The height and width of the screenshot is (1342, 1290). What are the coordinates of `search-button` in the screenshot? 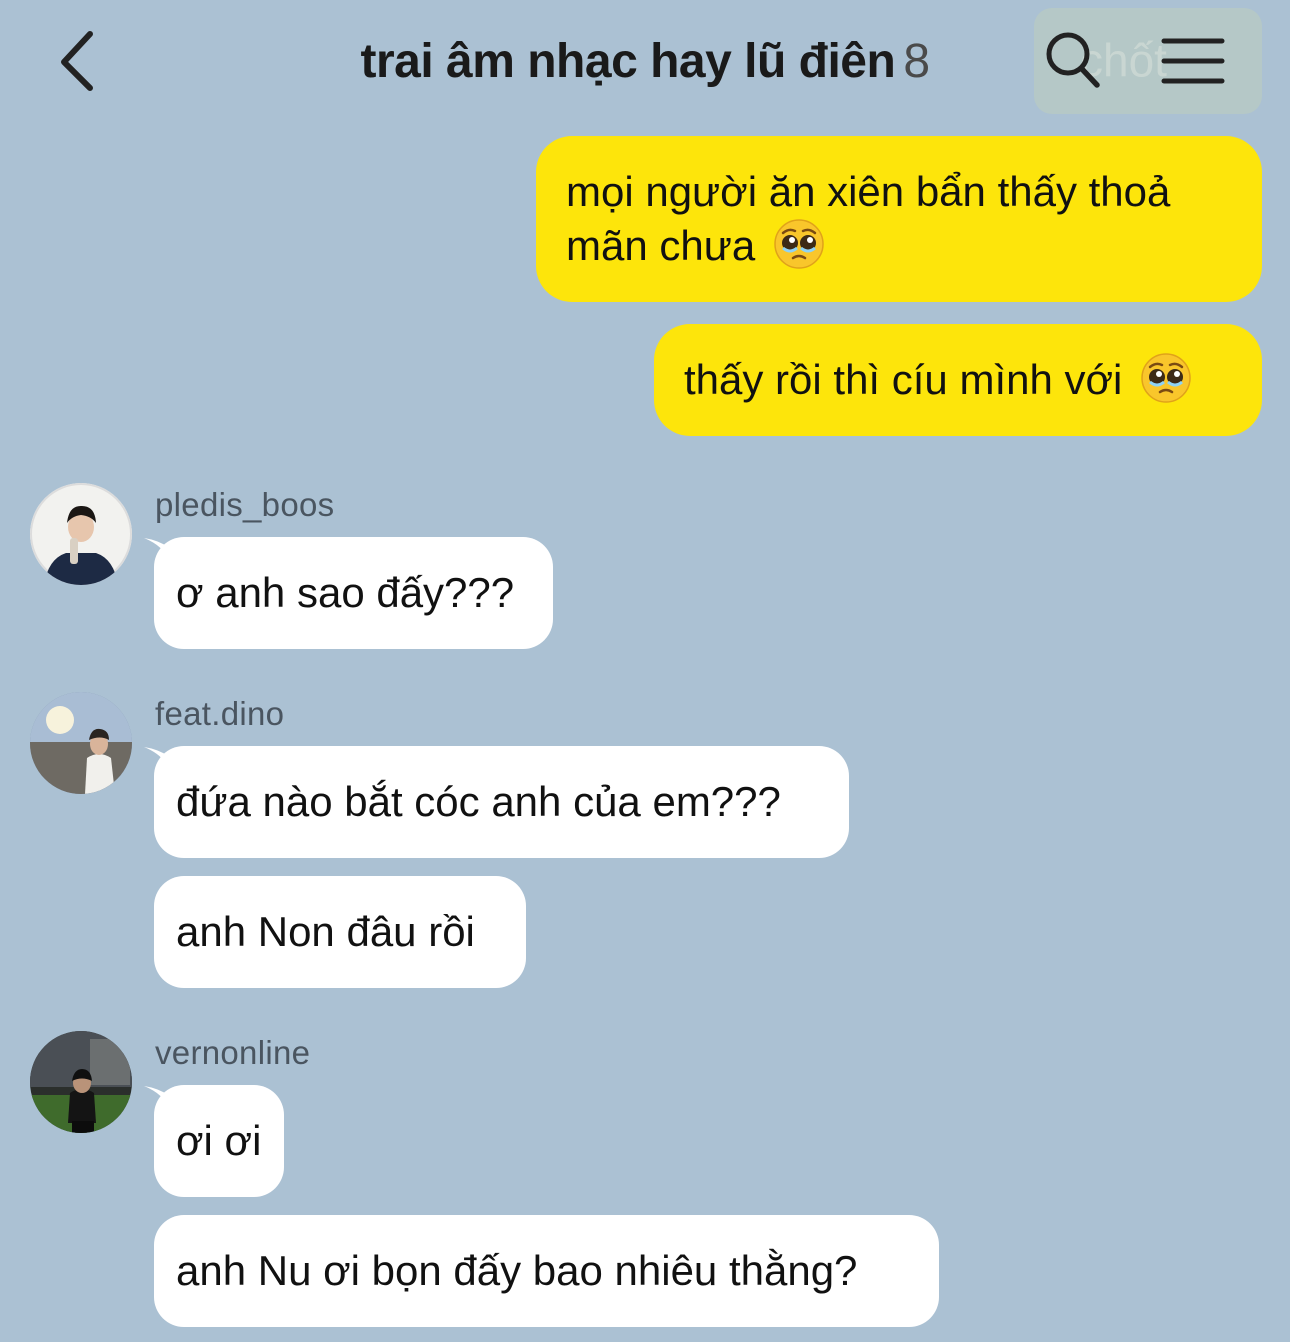 It's located at (1072, 60).